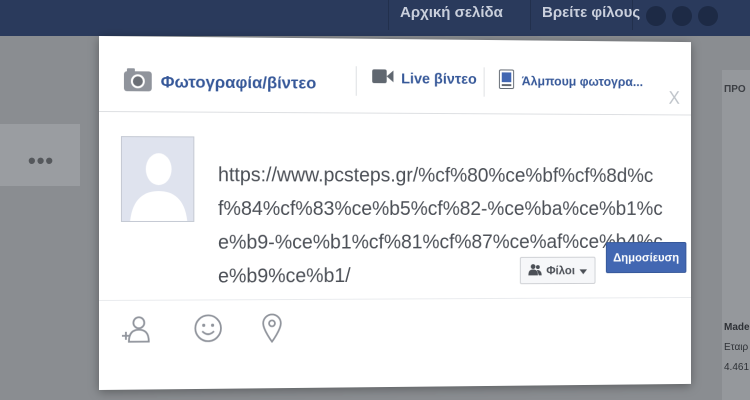 Image resolution: width=750 pixels, height=400 pixels. Describe the element at coordinates (682, 16) in the screenshot. I see `messages-icon` at that location.